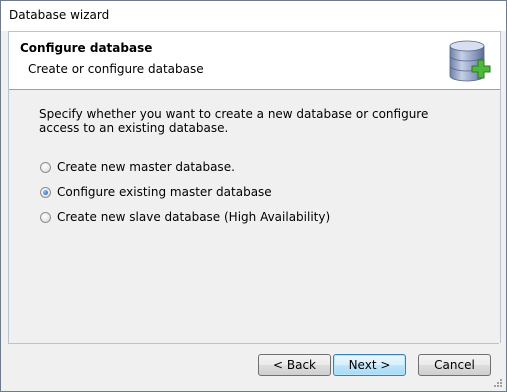 This screenshot has width=507, height=392. Describe the element at coordinates (116, 69) in the screenshot. I see `header-subtitle: Create or configure database` at that location.